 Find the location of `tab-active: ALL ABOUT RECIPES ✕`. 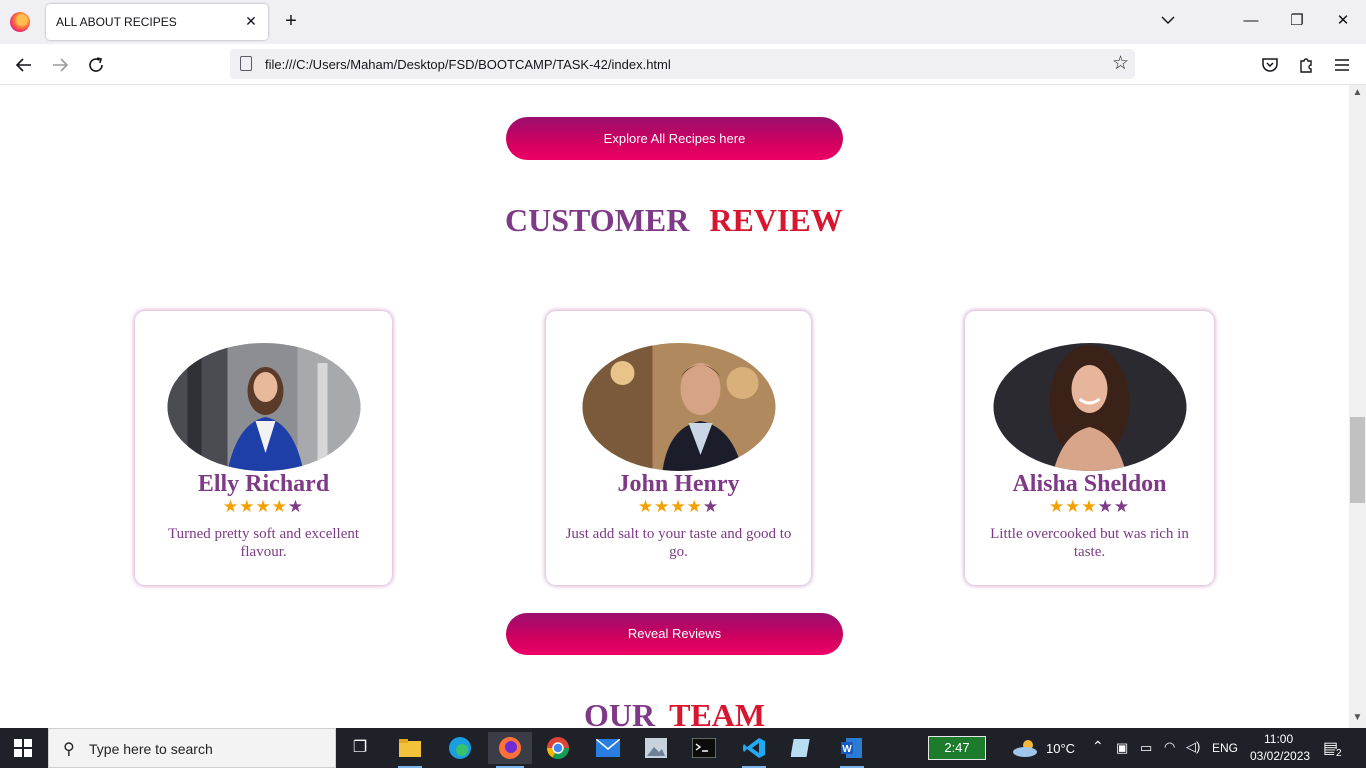

tab-active: ALL ABOUT RECIPES ✕ is located at coordinates (157, 22).